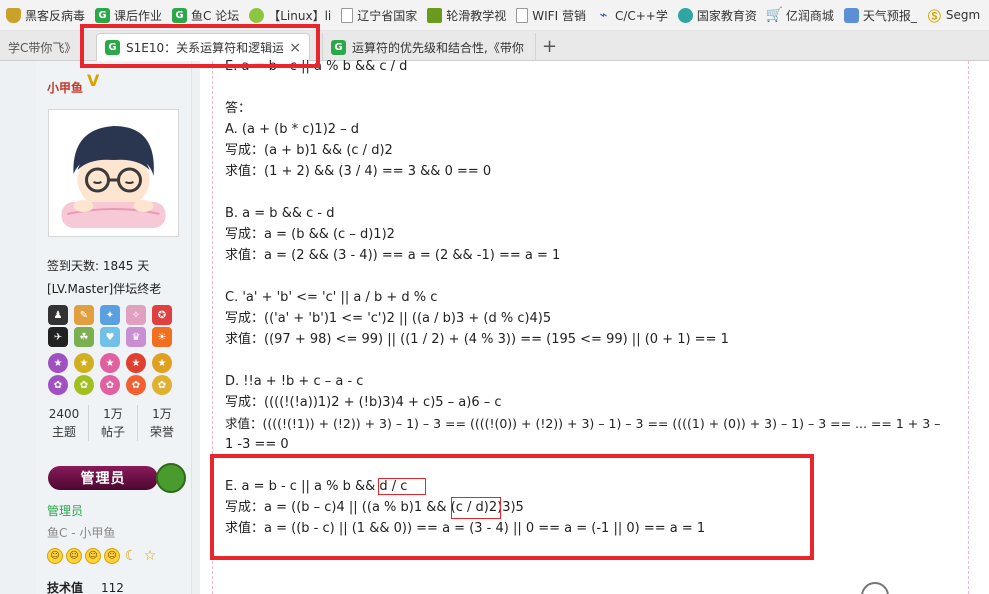  I want to click on bookmark-label: 亿润商城, so click(809, 15).